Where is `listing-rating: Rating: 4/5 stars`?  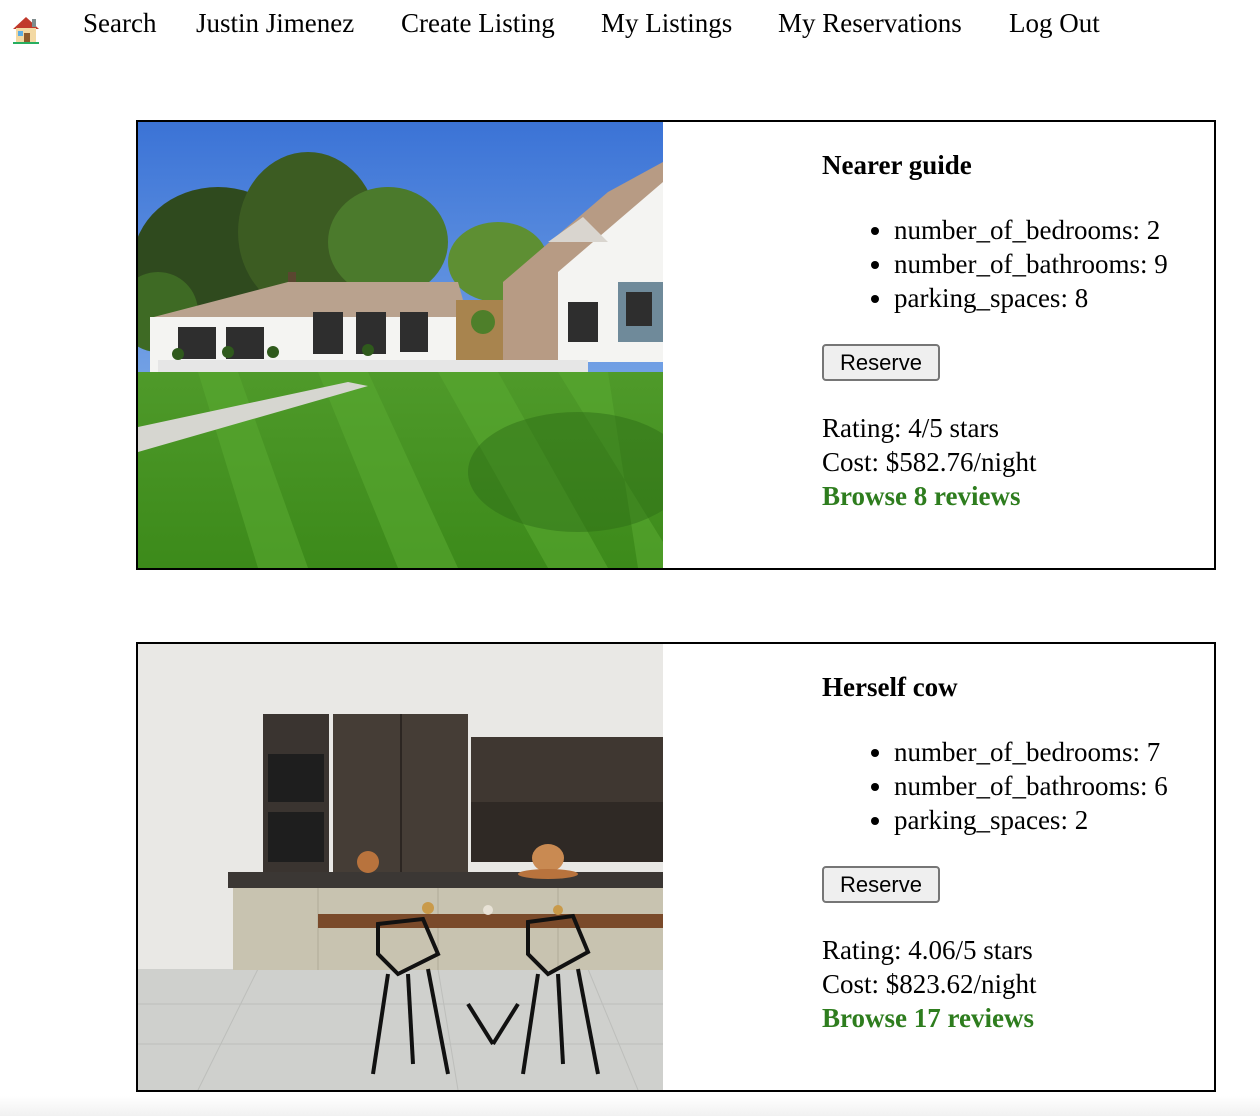
listing-rating: Rating: 4/5 stars is located at coordinates (910, 428).